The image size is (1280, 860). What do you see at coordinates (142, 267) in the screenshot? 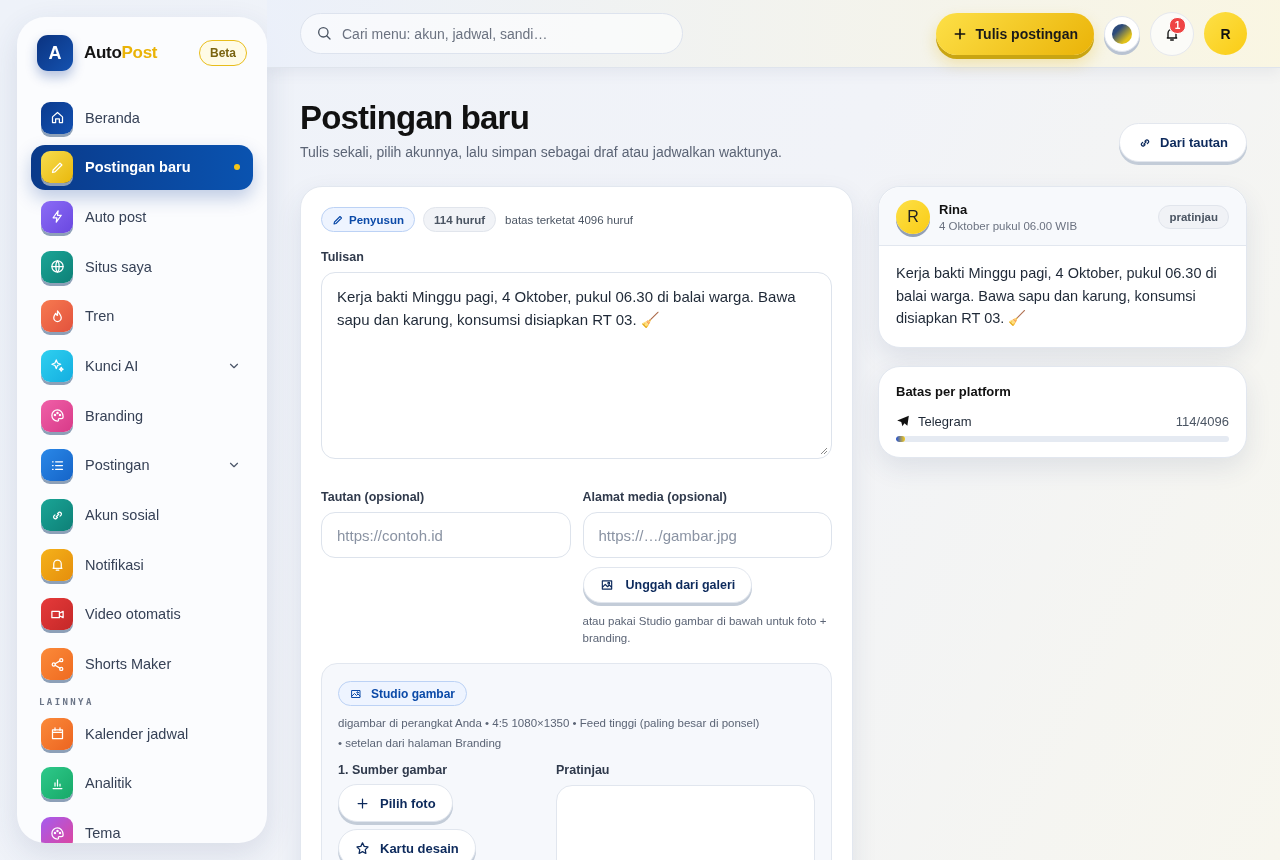
I see `sidebar-item: Situs saya` at bounding box center [142, 267].